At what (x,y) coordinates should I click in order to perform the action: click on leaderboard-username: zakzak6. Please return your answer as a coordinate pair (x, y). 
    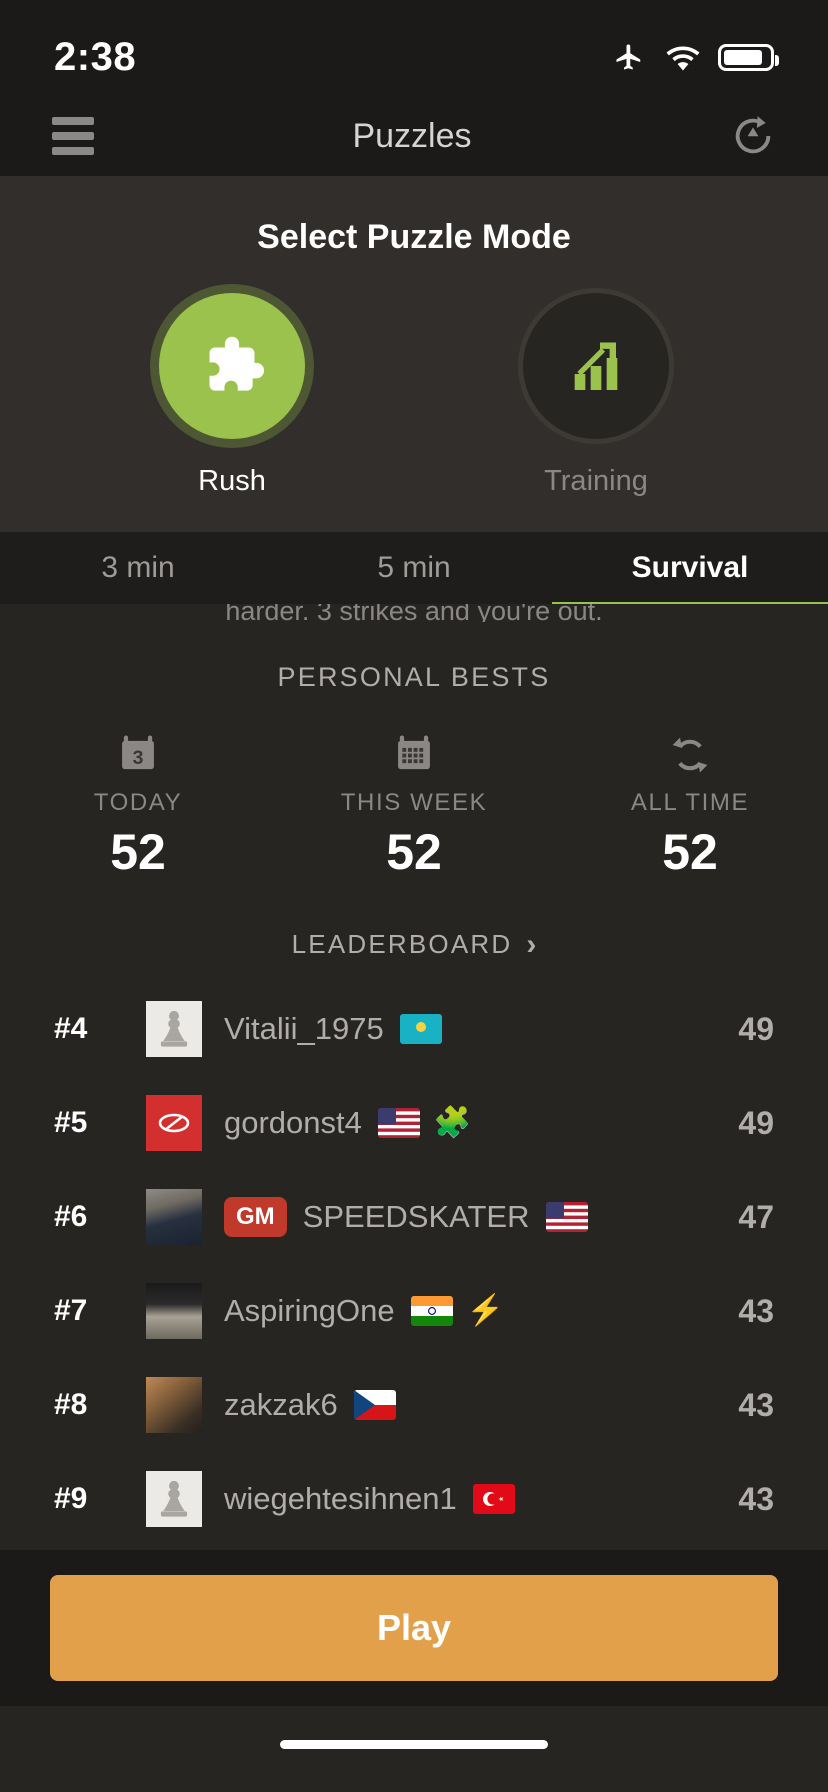
    Looking at the image, I should click on (281, 1404).